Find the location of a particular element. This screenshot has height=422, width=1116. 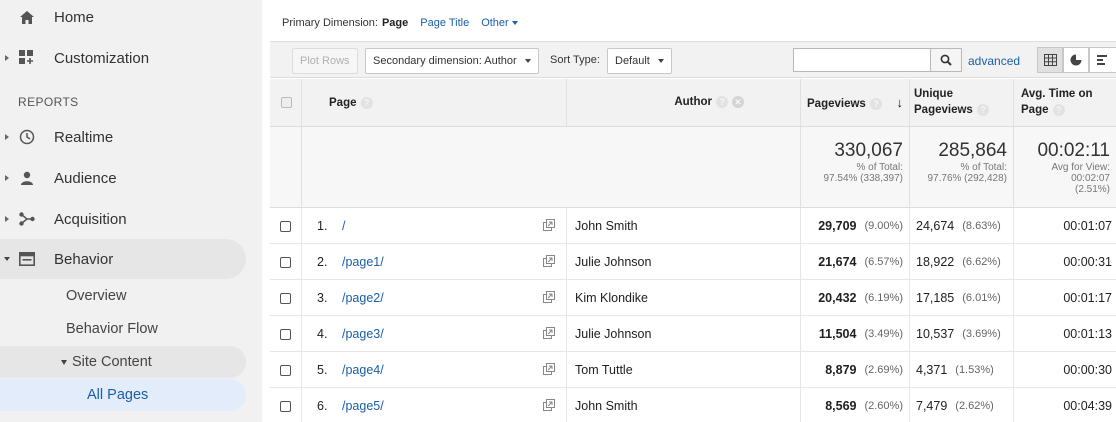

row-page-cell: 5. /page4/ is located at coordinates (434, 370).